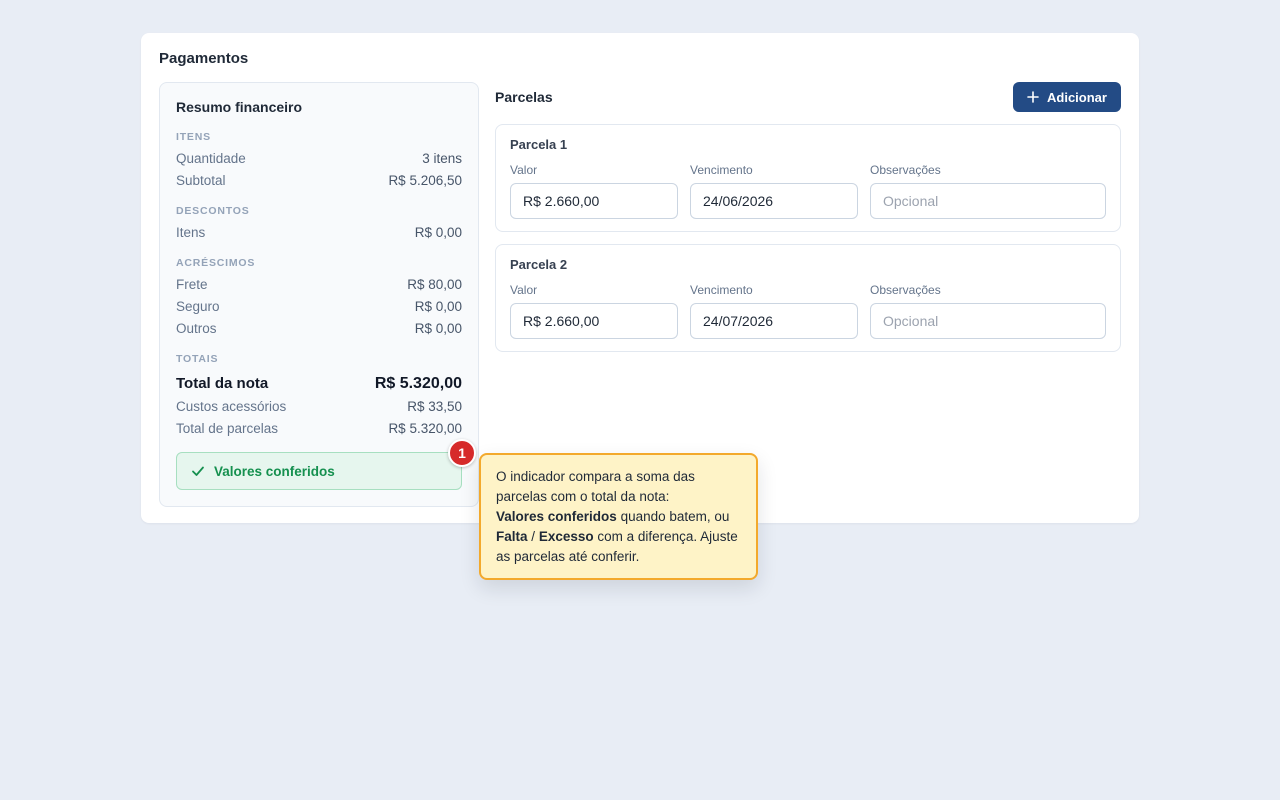 The width and height of the screenshot is (1280, 800). Describe the element at coordinates (319, 180) in the screenshot. I see `summary-row-subtotal: Subtotal R$ 5.206,50` at that location.